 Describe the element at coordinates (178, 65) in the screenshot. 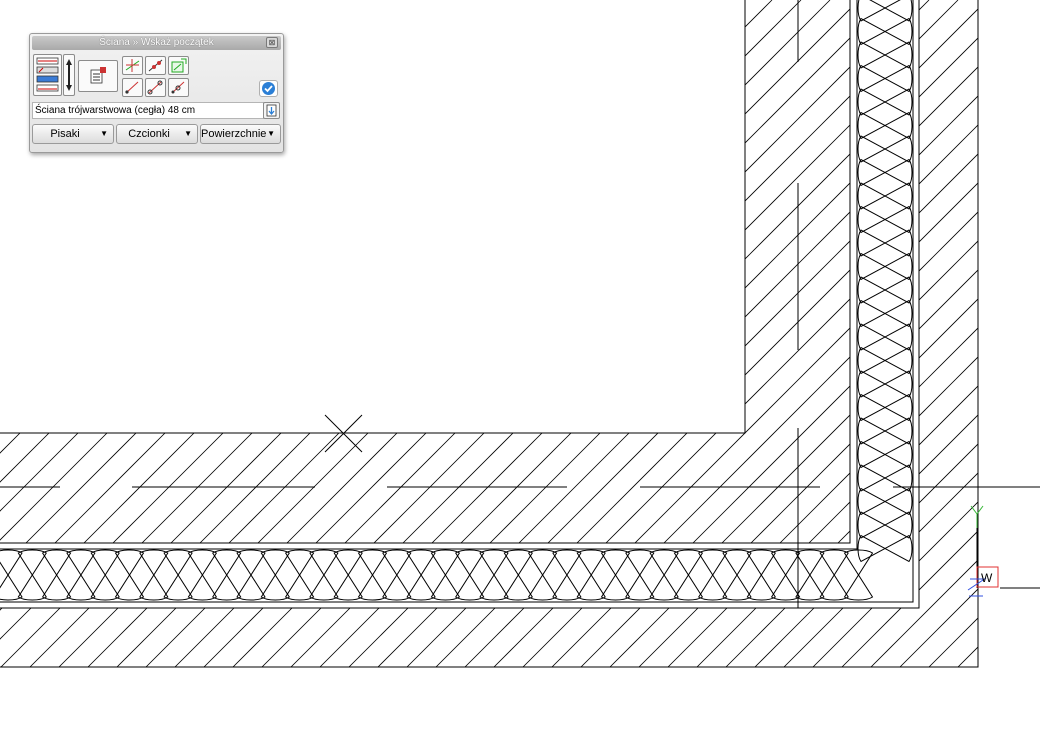

I see `snap-grid-icon` at that location.